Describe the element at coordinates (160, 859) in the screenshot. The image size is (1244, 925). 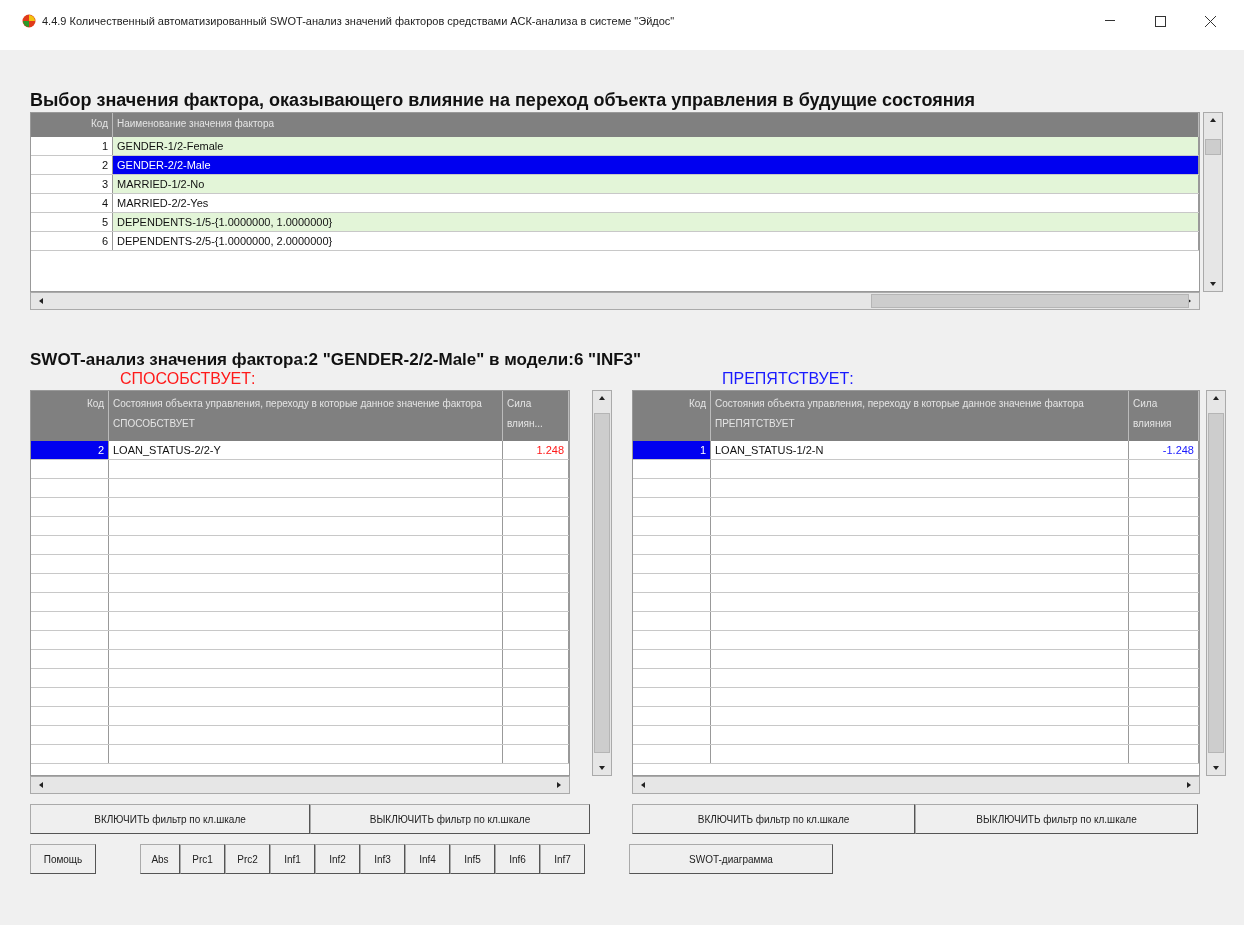
I see `model-button: Abs` at that location.